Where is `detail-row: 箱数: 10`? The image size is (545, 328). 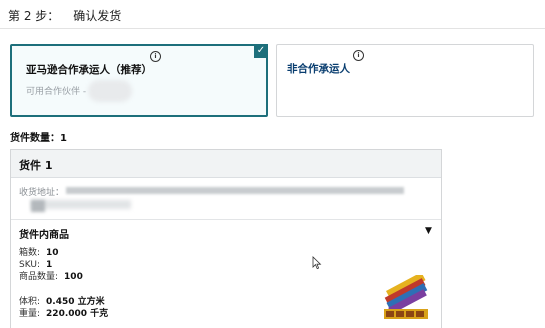 detail-row: 箱数: 10 is located at coordinates (39, 253).